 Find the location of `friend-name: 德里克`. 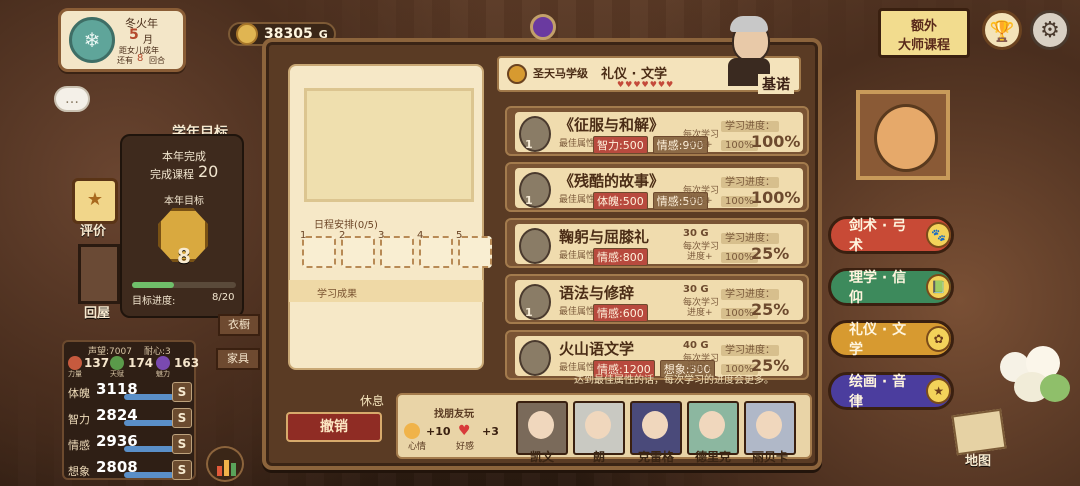

friend-name: 德里克 is located at coordinates (712, 457).